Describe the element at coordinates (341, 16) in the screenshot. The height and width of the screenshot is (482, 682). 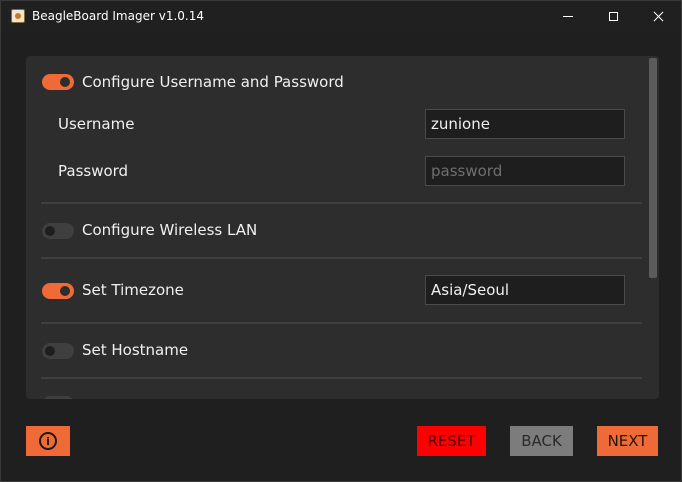
I see `title-bar: BeagleBoard Imager v1.0.14` at that location.